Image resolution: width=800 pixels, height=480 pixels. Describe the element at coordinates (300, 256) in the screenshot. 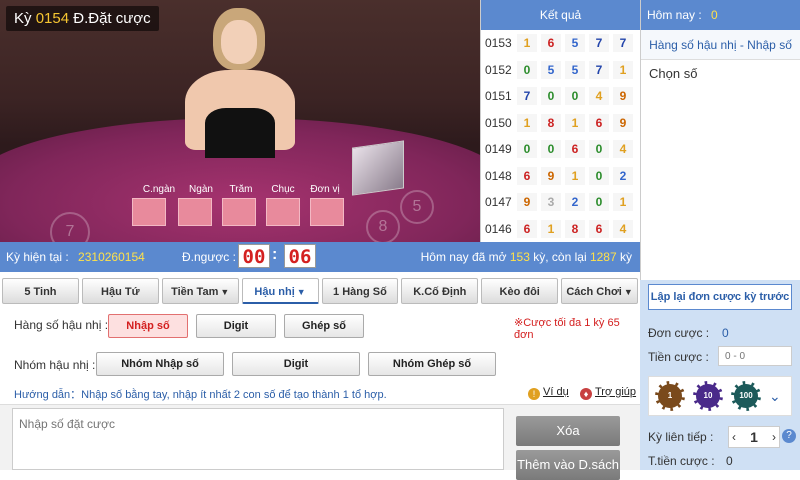

I see `countdown-seconds: 06` at that location.